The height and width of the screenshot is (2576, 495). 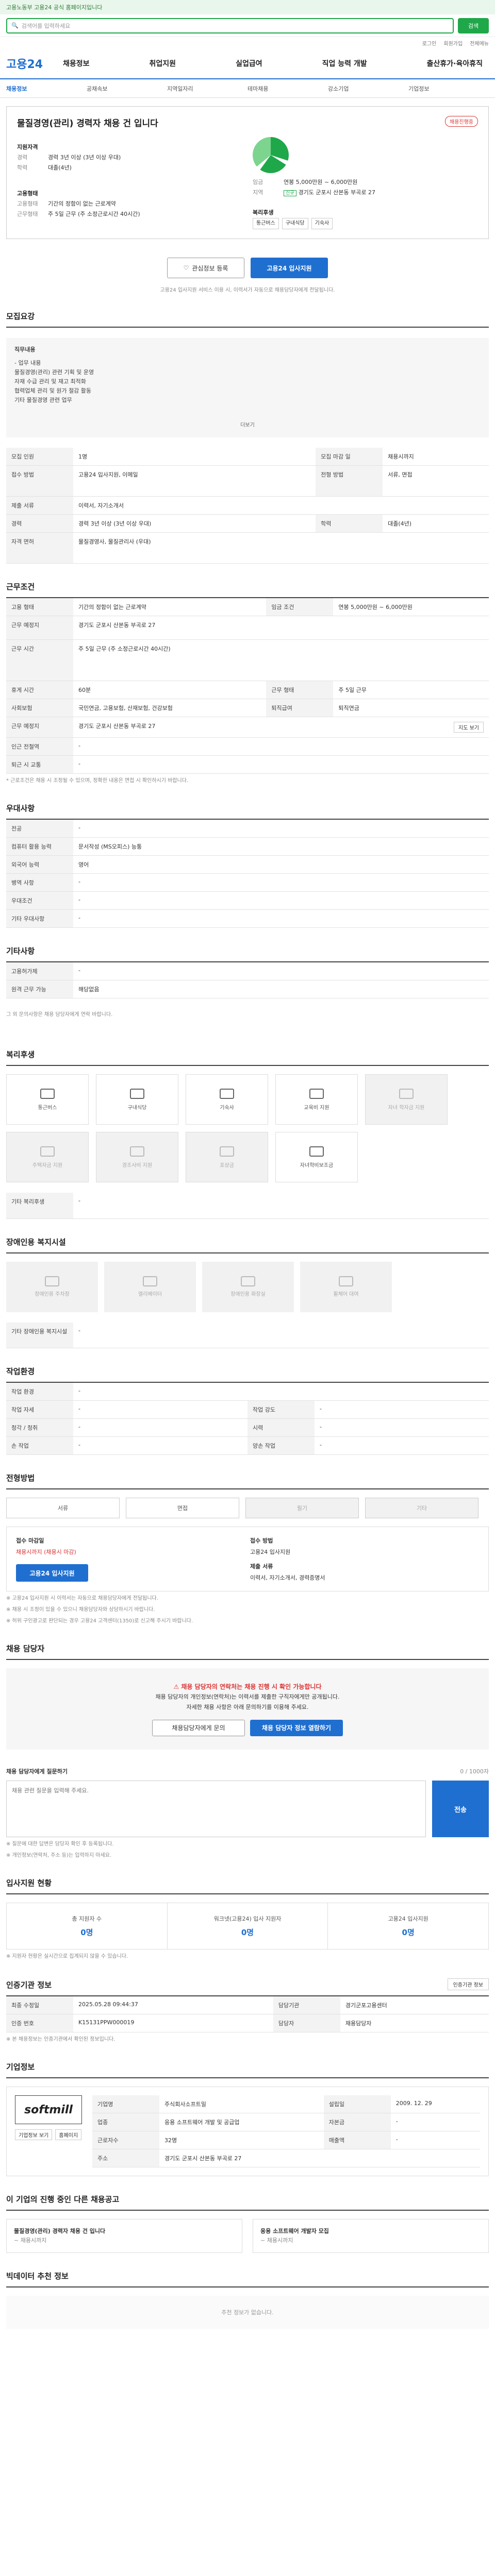 I want to click on table-row: 경력 경력 3년 이상 (3년 이상 우대) 학력 대졸(4년), so click(x=247, y=523).